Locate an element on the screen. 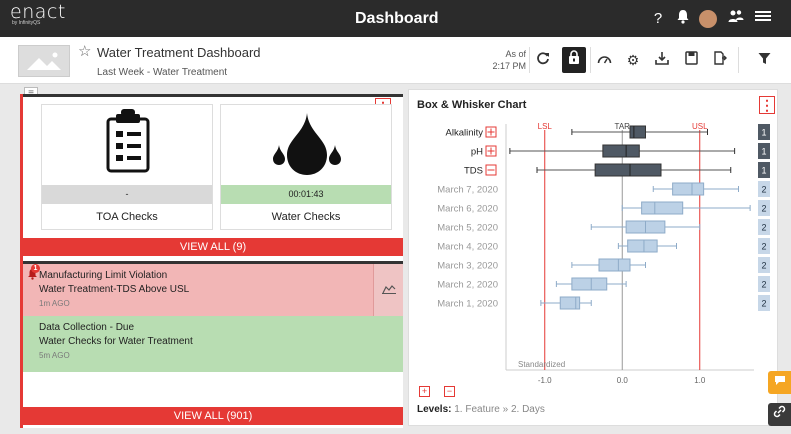 Image resolution: width=791 pixels, height=434 pixels. card-status-strip: - is located at coordinates (127, 194).